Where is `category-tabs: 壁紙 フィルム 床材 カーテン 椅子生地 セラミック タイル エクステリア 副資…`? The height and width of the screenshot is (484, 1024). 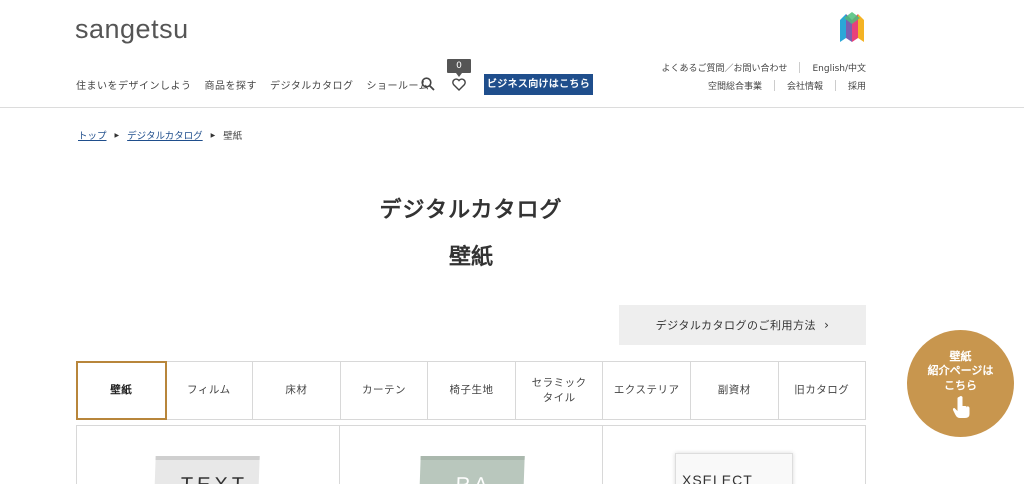 category-tabs: 壁紙 フィルム 床材 カーテン 椅子生地 セラミック タイル エクステリア 副資… is located at coordinates (471, 390).